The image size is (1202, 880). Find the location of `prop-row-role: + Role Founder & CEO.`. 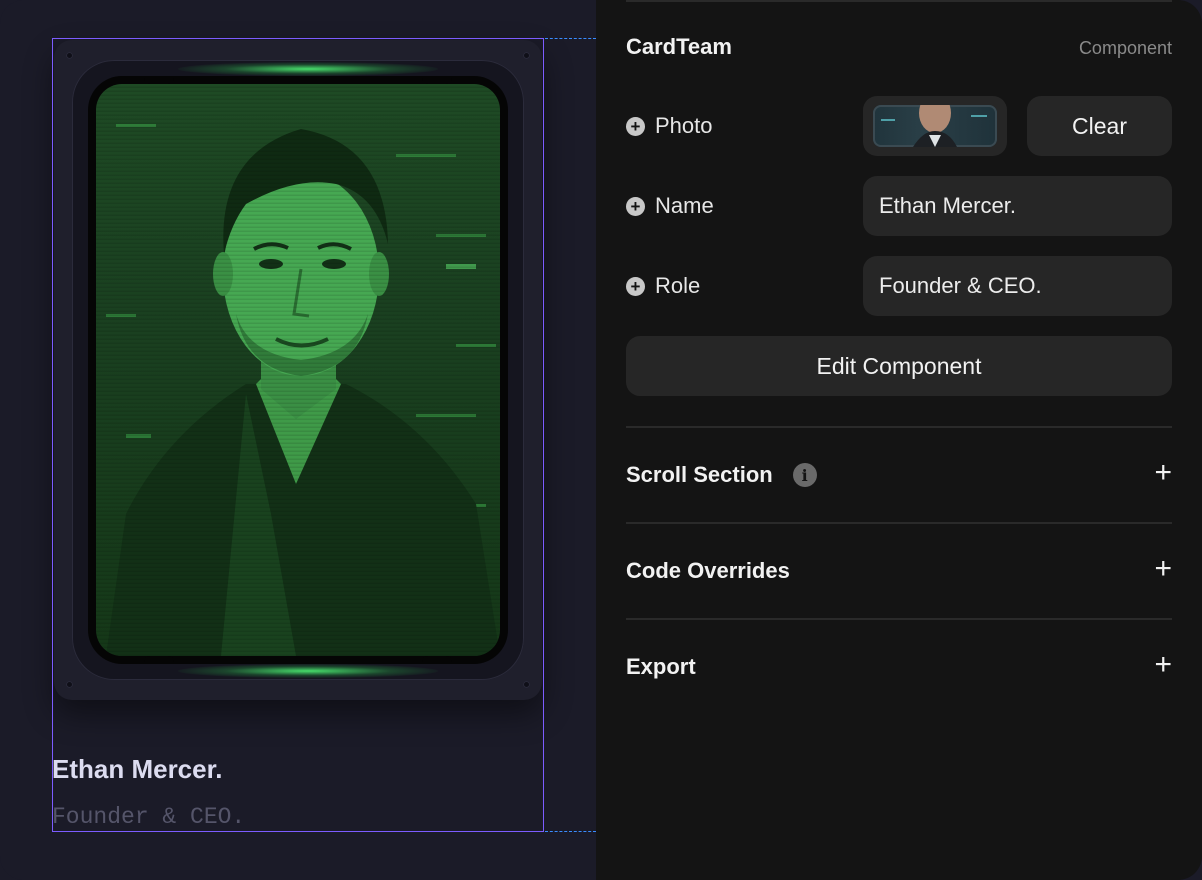

prop-row-role: + Role Founder & CEO. is located at coordinates (899, 286).